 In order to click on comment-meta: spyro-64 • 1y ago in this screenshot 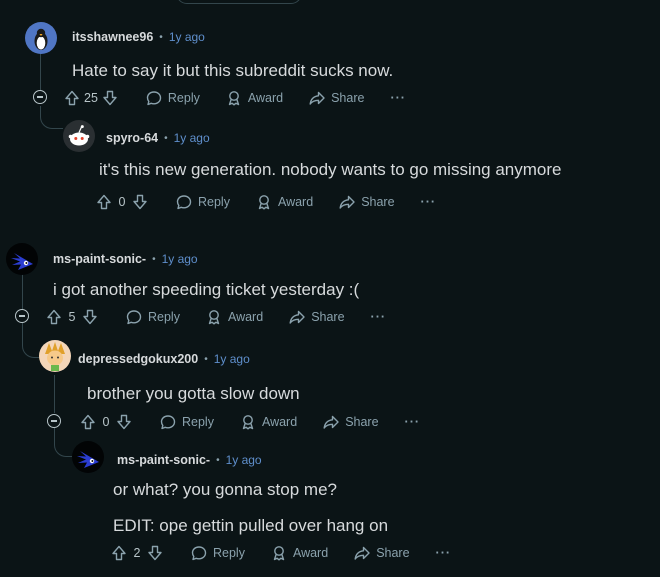, I will do `click(158, 138)`.